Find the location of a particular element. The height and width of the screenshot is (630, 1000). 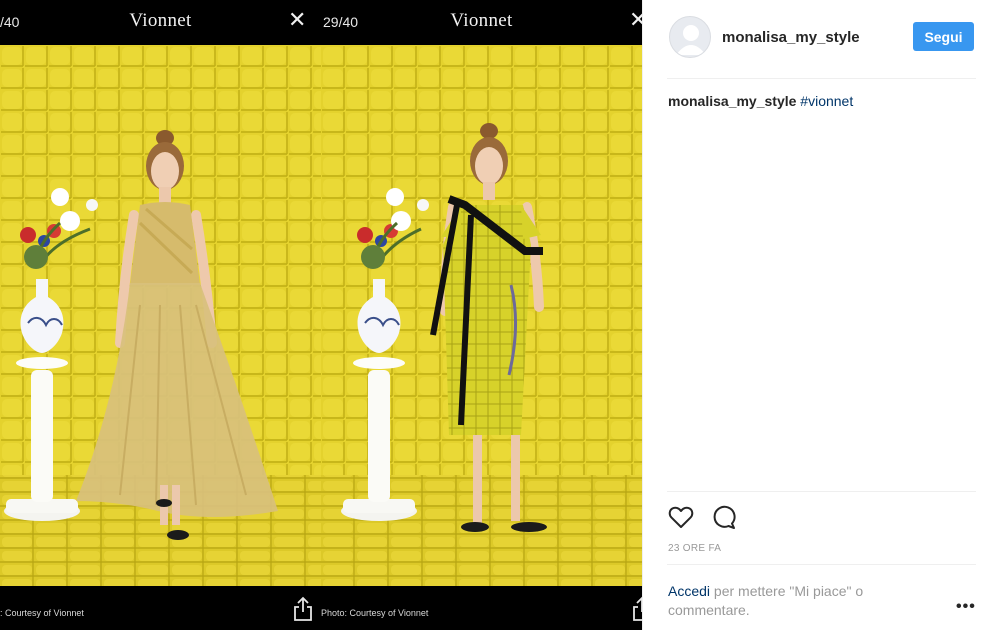

caption-username: monalisa_my_style is located at coordinates (732, 101).